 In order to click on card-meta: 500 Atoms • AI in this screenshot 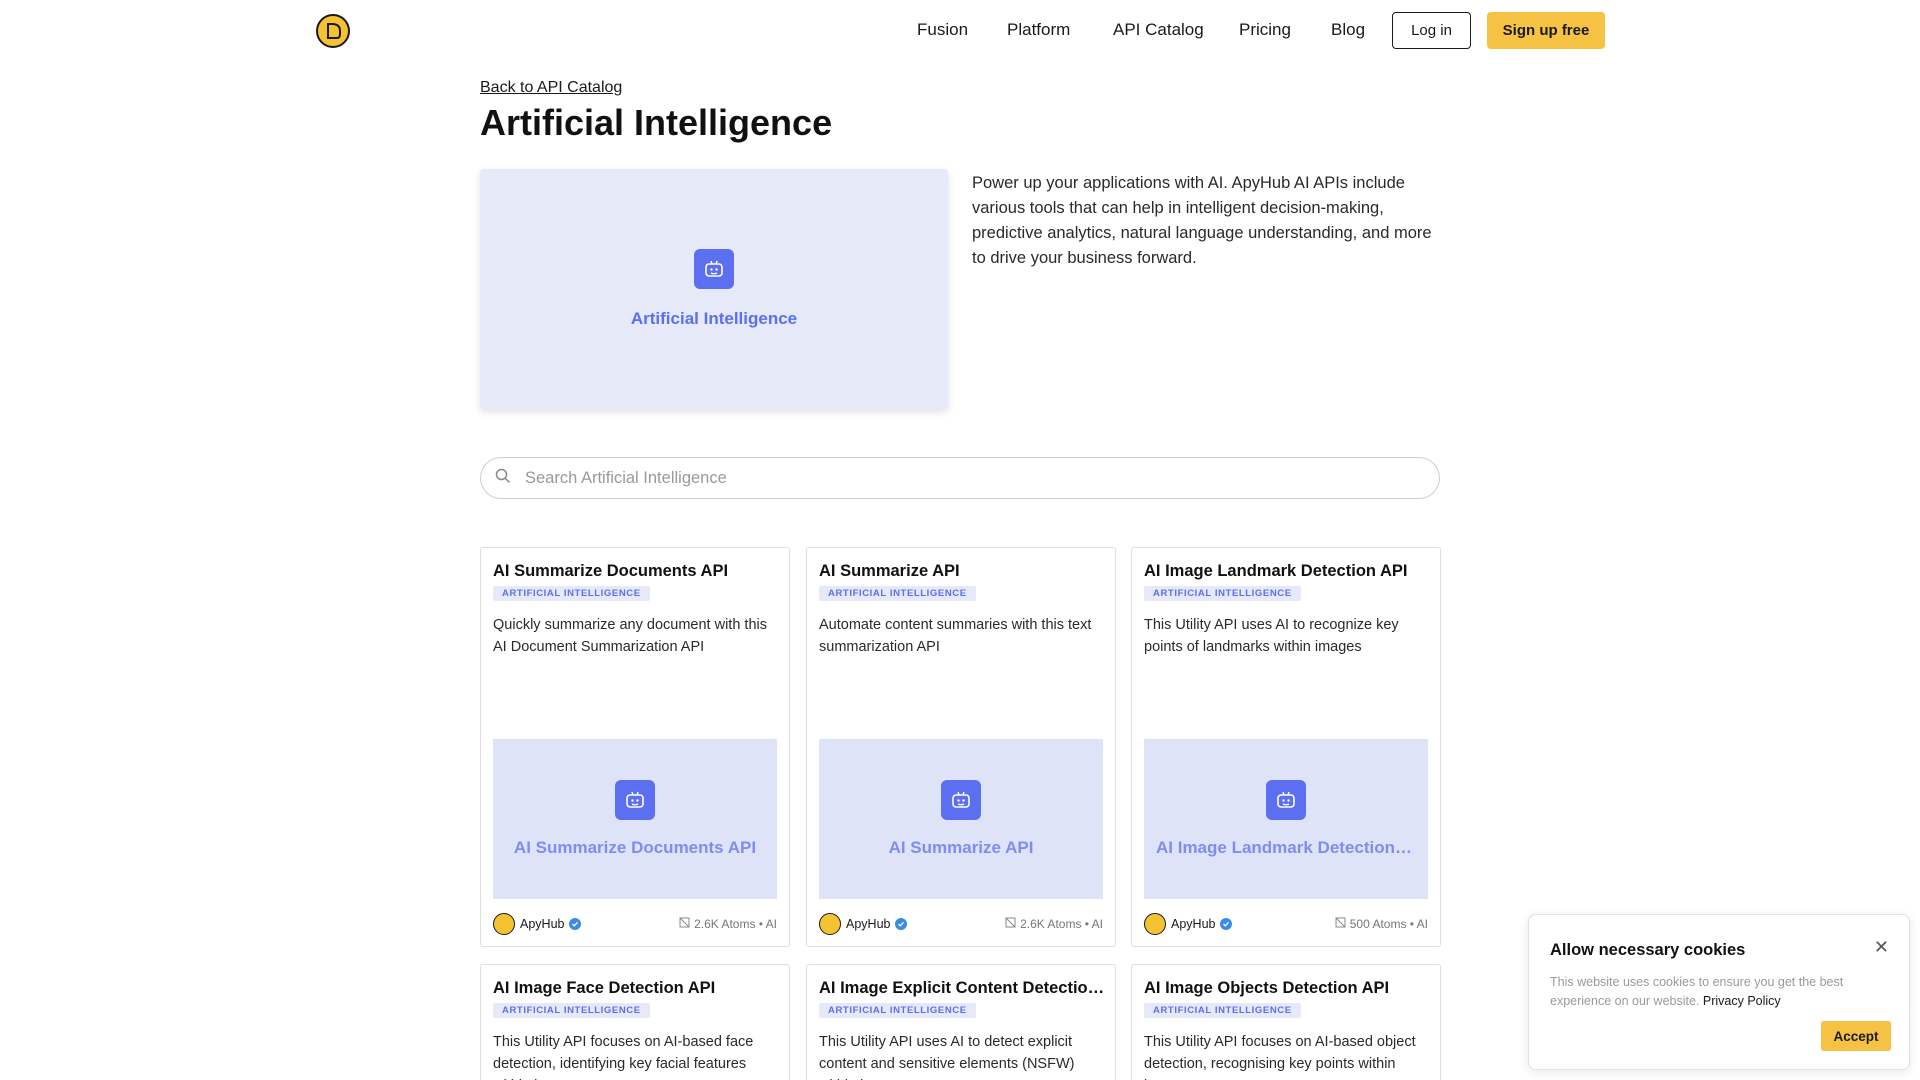, I will do `click(1381, 924)`.